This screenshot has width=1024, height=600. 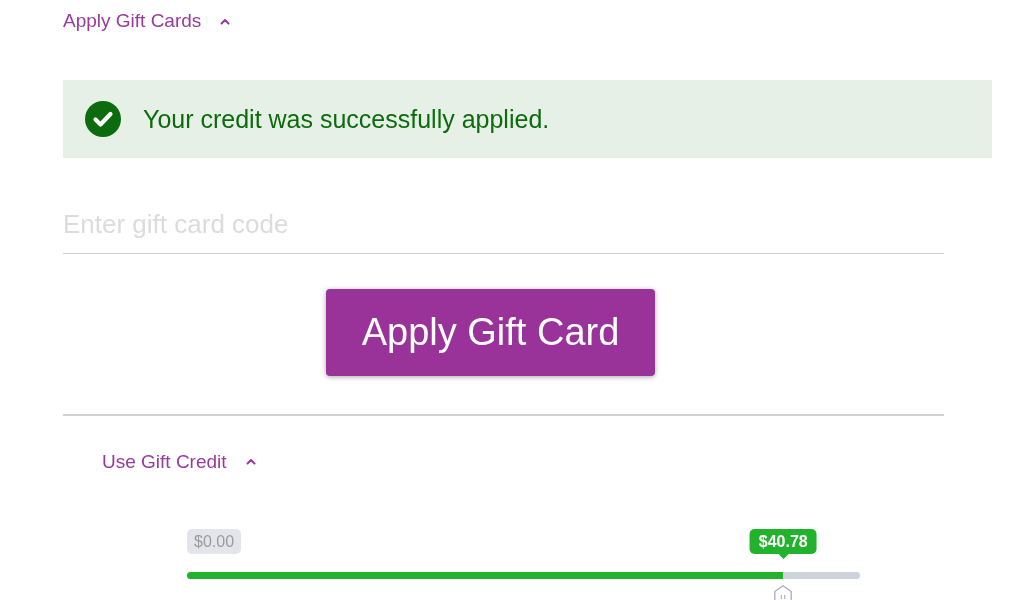 What do you see at coordinates (214, 541) in the screenshot?
I see `min-value-label: $0.00` at bounding box center [214, 541].